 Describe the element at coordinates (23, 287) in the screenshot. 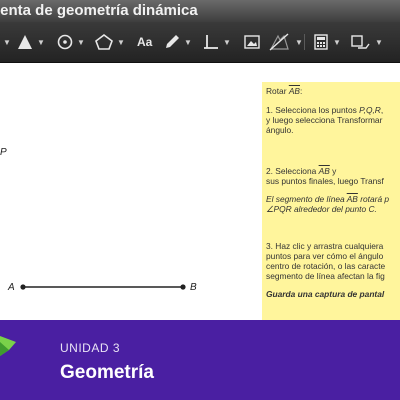

I see `point-a` at that location.